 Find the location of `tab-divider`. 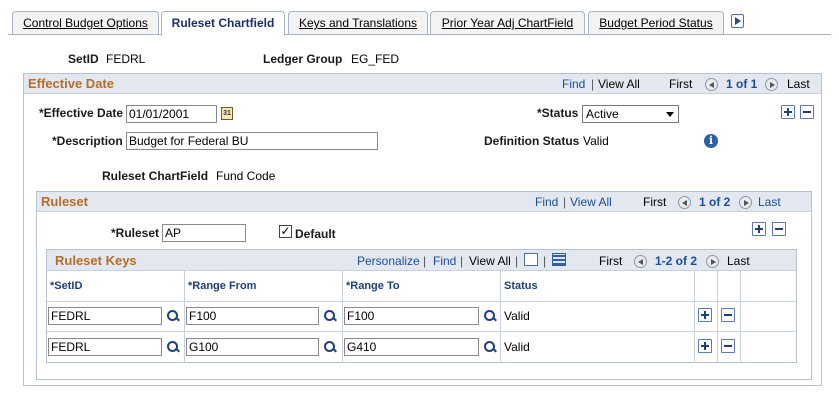

tab-divider is located at coordinates (419, 34).